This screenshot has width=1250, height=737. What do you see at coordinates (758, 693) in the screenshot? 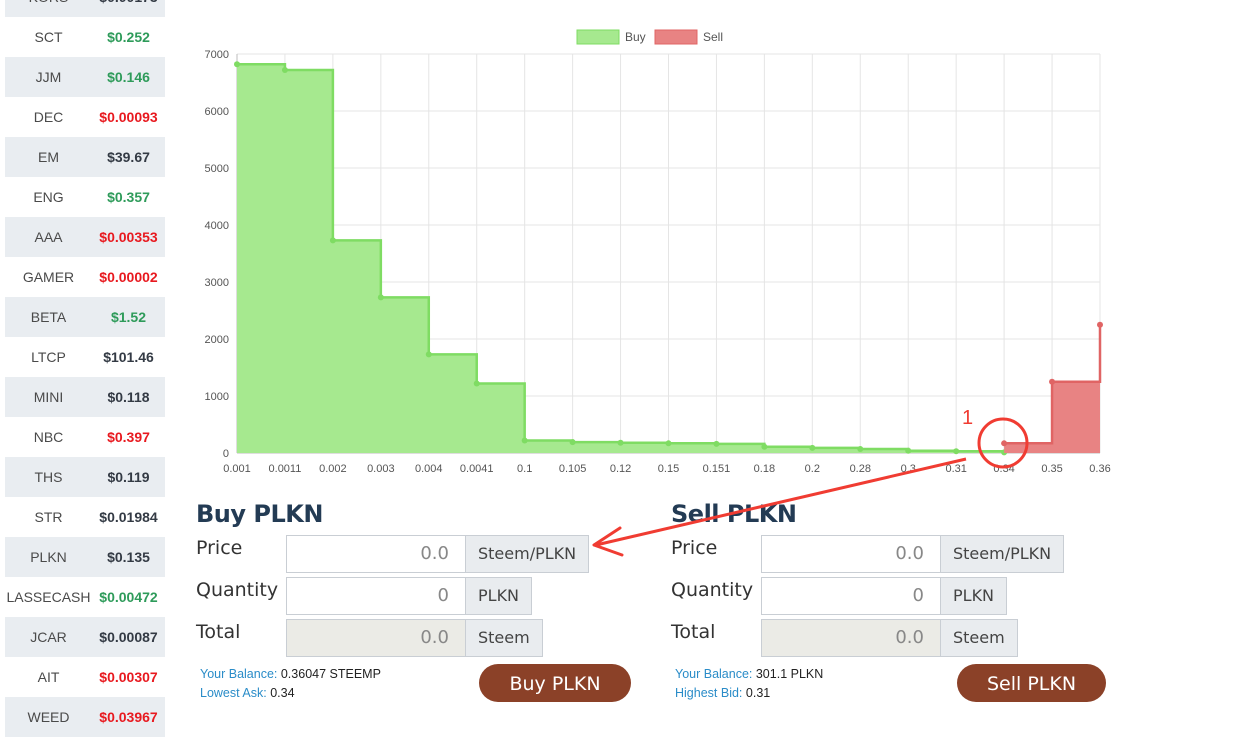
I see `highest-bid-value: 0.31` at bounding box center [758, 693].